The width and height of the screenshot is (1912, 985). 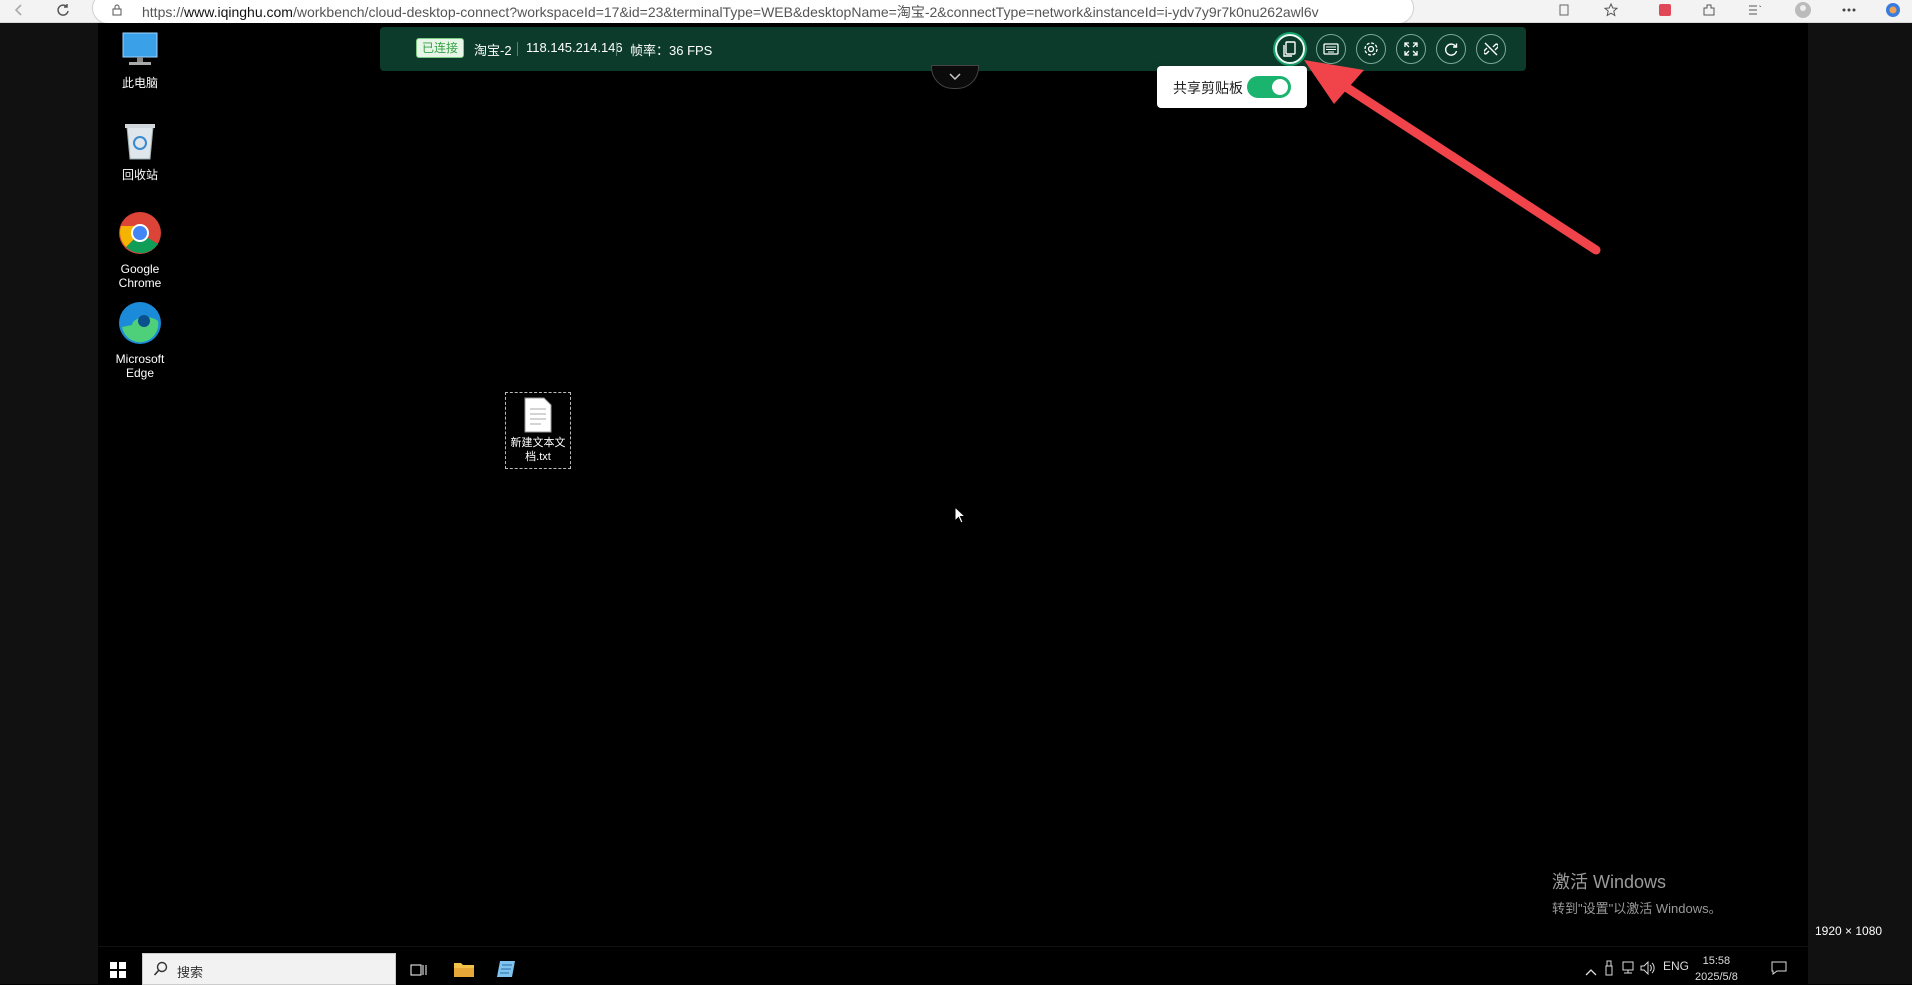 What do you see at coordinates (953, 965) in the screenshot?
I see `windows-taskbar: 搜索 ENG 15:58 2025/5/8` at bounding box center [953, 965].